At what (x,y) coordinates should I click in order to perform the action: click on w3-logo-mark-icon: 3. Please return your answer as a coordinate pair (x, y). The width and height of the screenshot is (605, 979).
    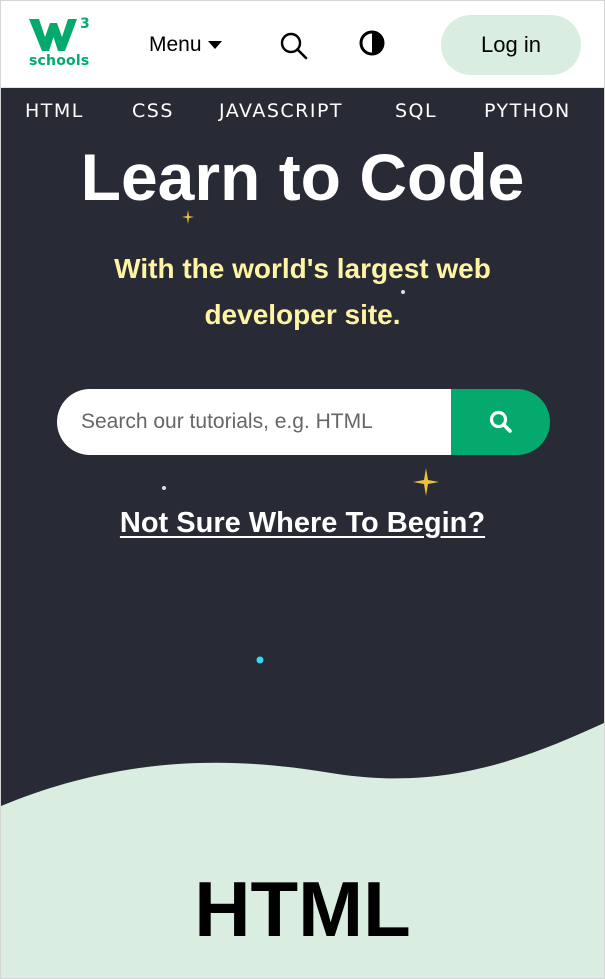
    Looking at the image, I should click on (59, 33).